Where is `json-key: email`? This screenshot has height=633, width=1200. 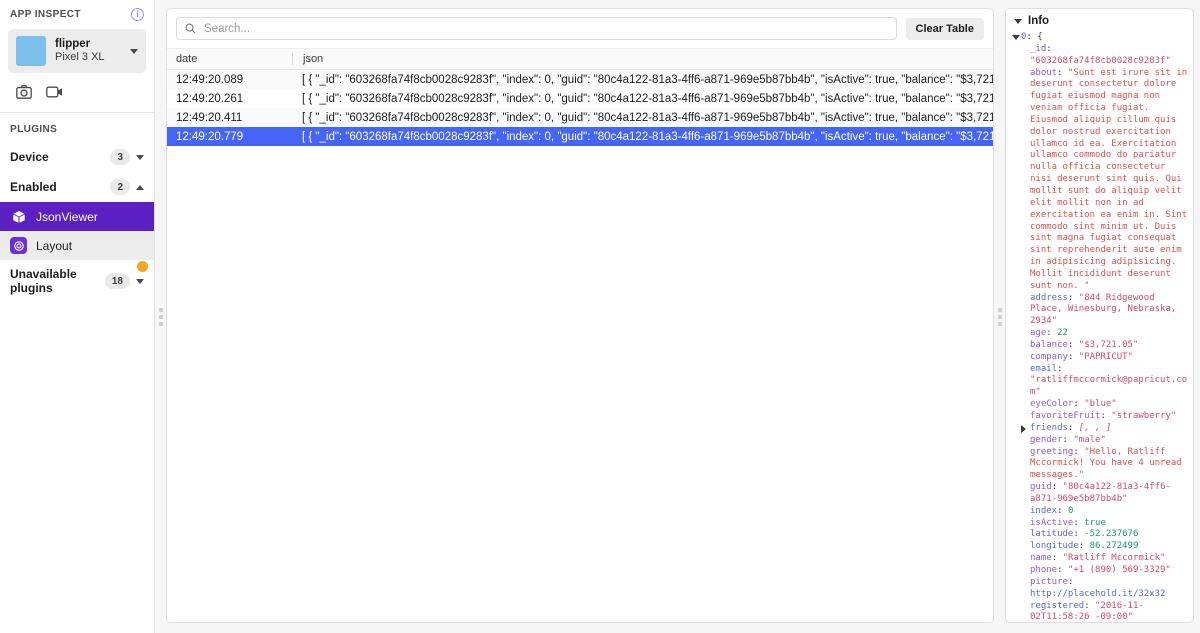
json-key: email is located at coordinates (1044, 368).